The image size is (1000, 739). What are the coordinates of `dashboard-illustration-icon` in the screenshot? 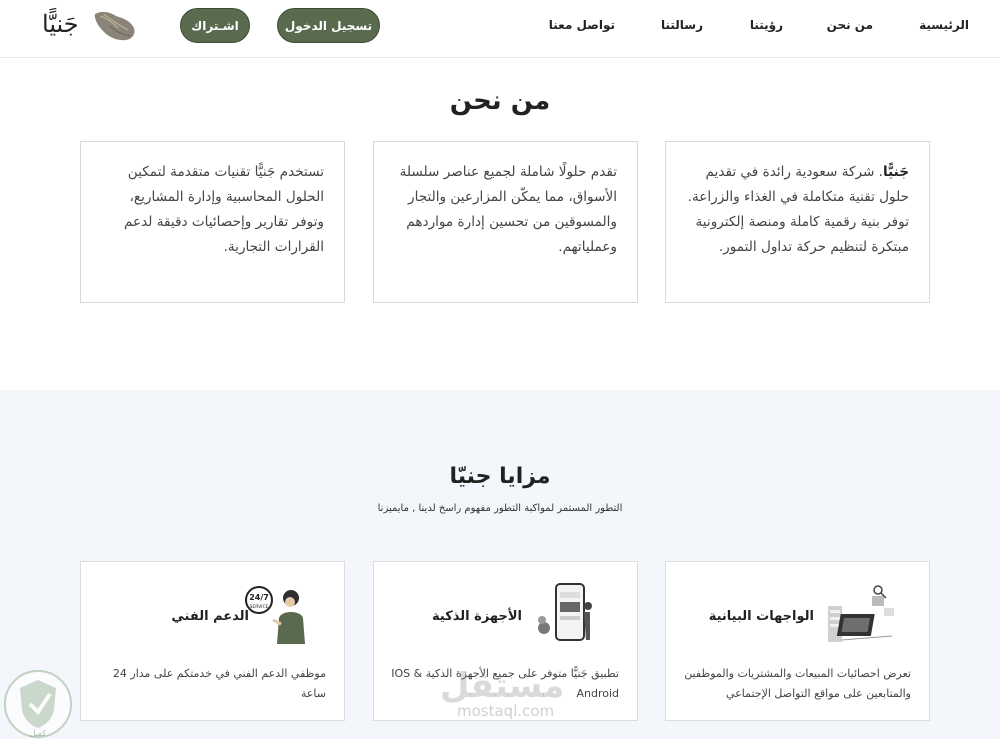 It's located at (861, 613).